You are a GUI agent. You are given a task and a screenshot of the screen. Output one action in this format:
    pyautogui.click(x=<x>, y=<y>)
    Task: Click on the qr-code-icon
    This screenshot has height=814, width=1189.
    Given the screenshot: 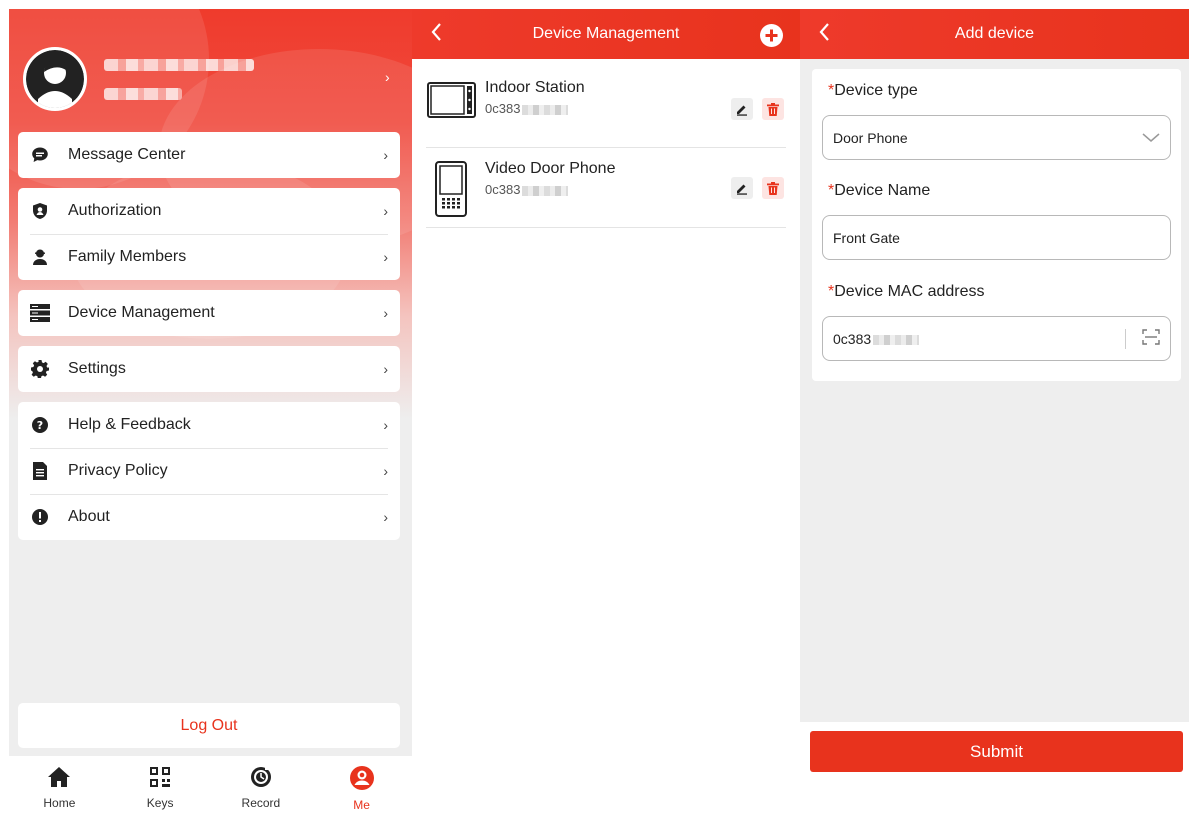 What is the action you would take?
    pyautogui.click(x=160, y=779)
    